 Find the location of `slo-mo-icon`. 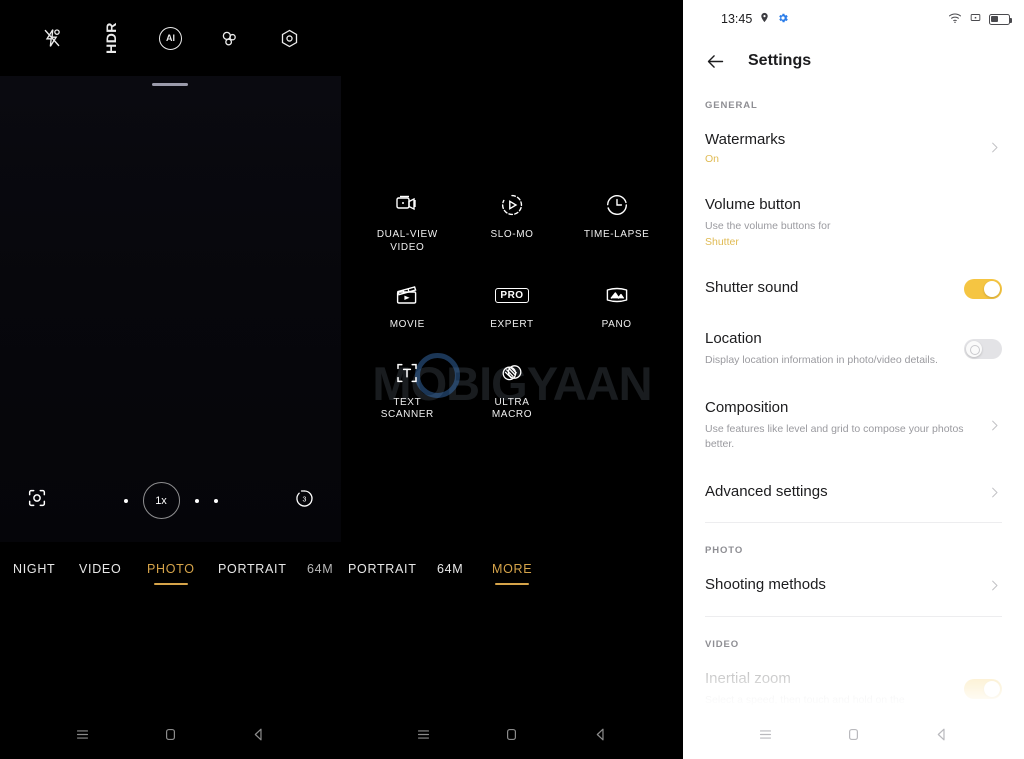

slo-mo-icon is located at coordinates (512, 205).